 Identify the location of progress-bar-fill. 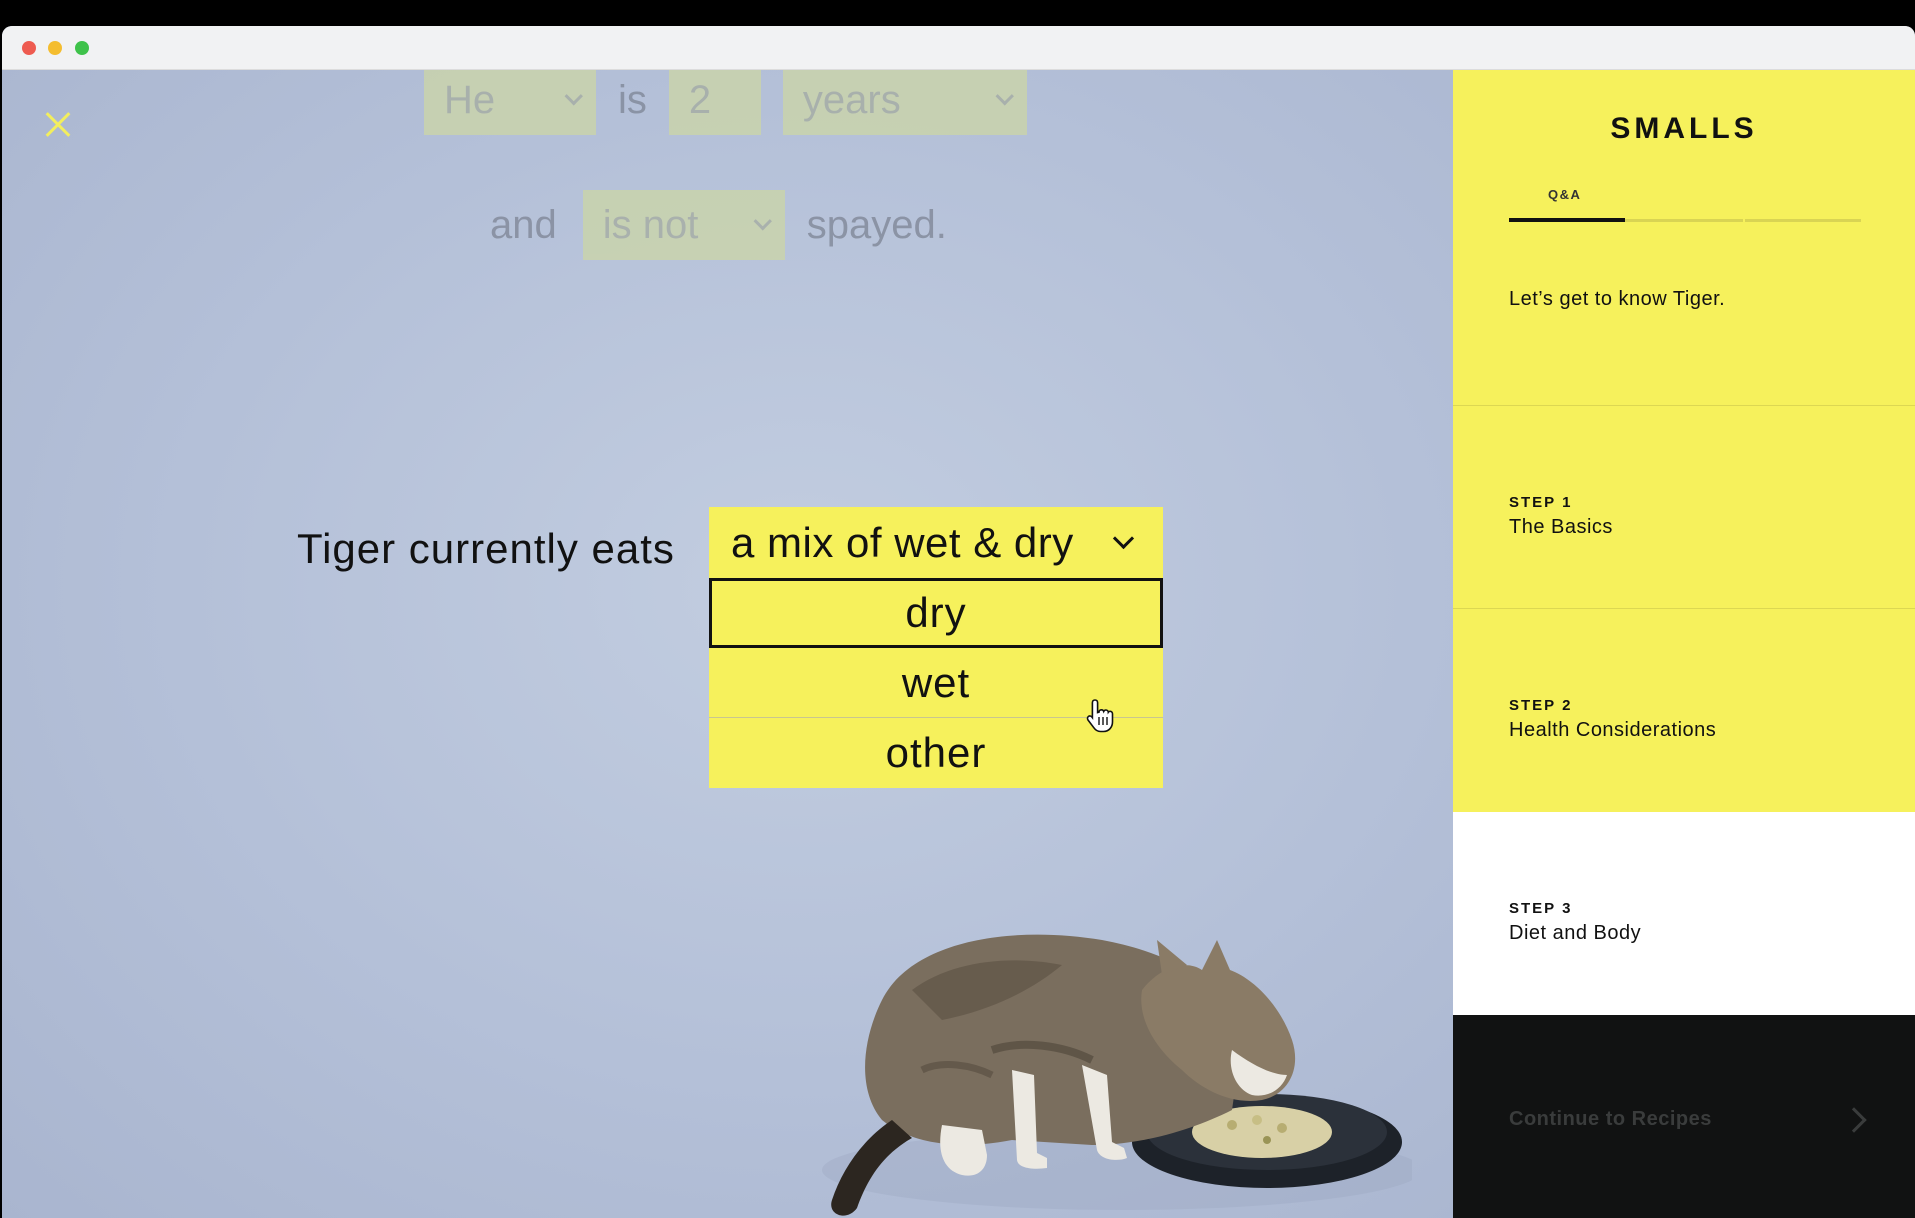
(1567, 220).